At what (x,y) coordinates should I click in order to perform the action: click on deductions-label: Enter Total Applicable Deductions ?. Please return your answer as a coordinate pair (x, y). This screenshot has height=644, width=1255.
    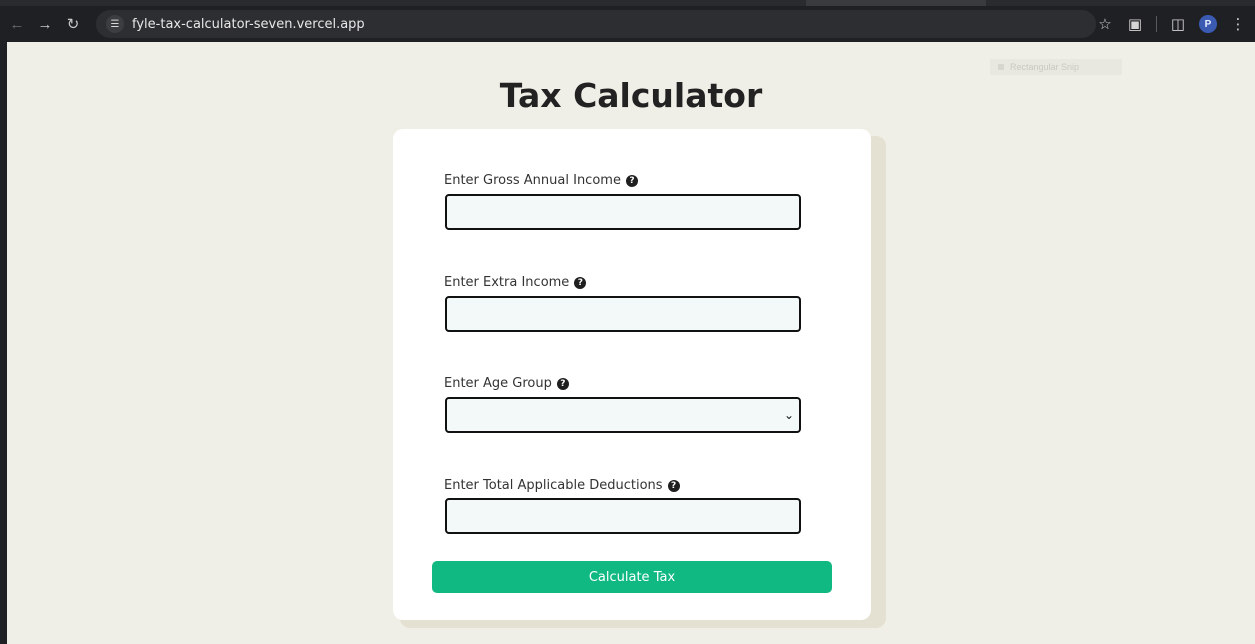
    Looking at the image, I should click on (562, 485).